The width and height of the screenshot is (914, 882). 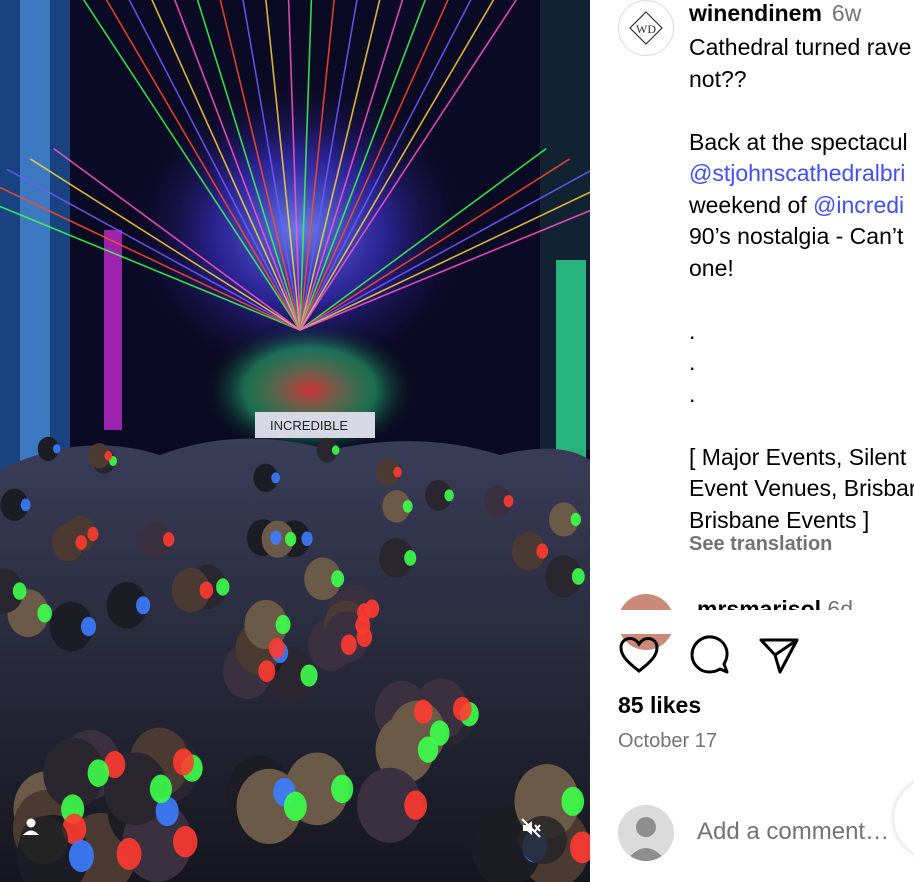 I want to click on caption-line: [ Major Events, Silent, so click(x=801, y=458).